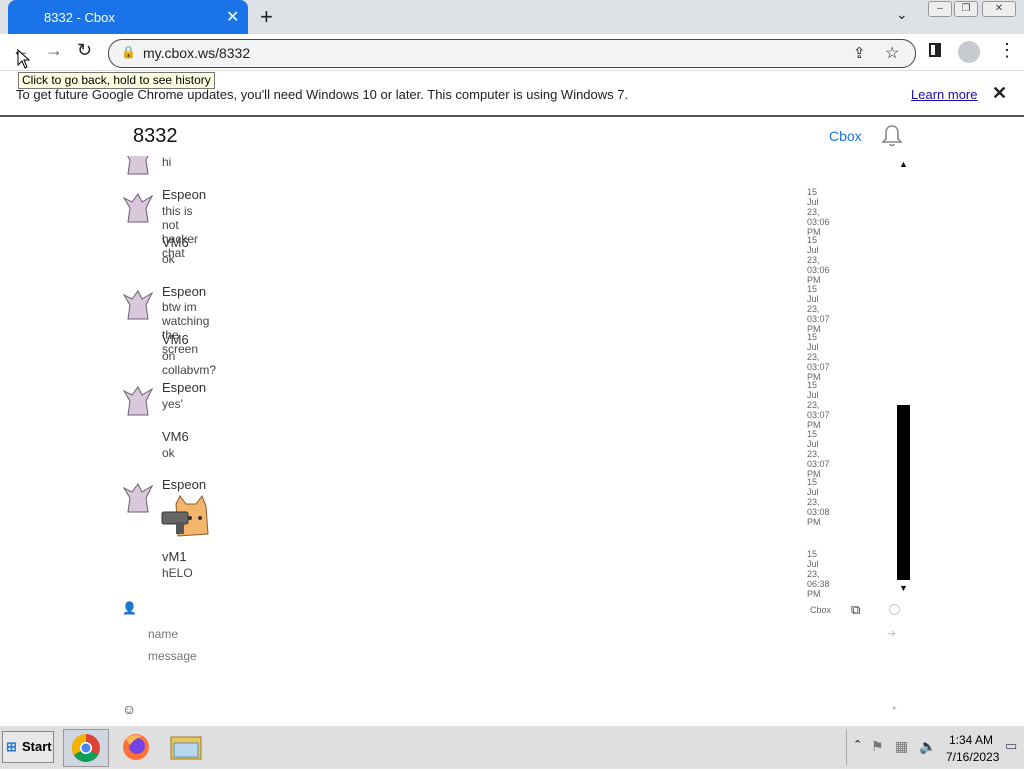  I want to click on learn-more-link: Learn more, so click(944, 94).